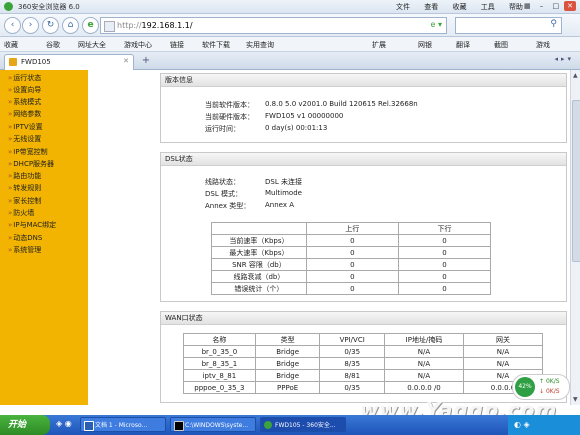  I want to click on browser-e-icon: e, so click(90, 25).